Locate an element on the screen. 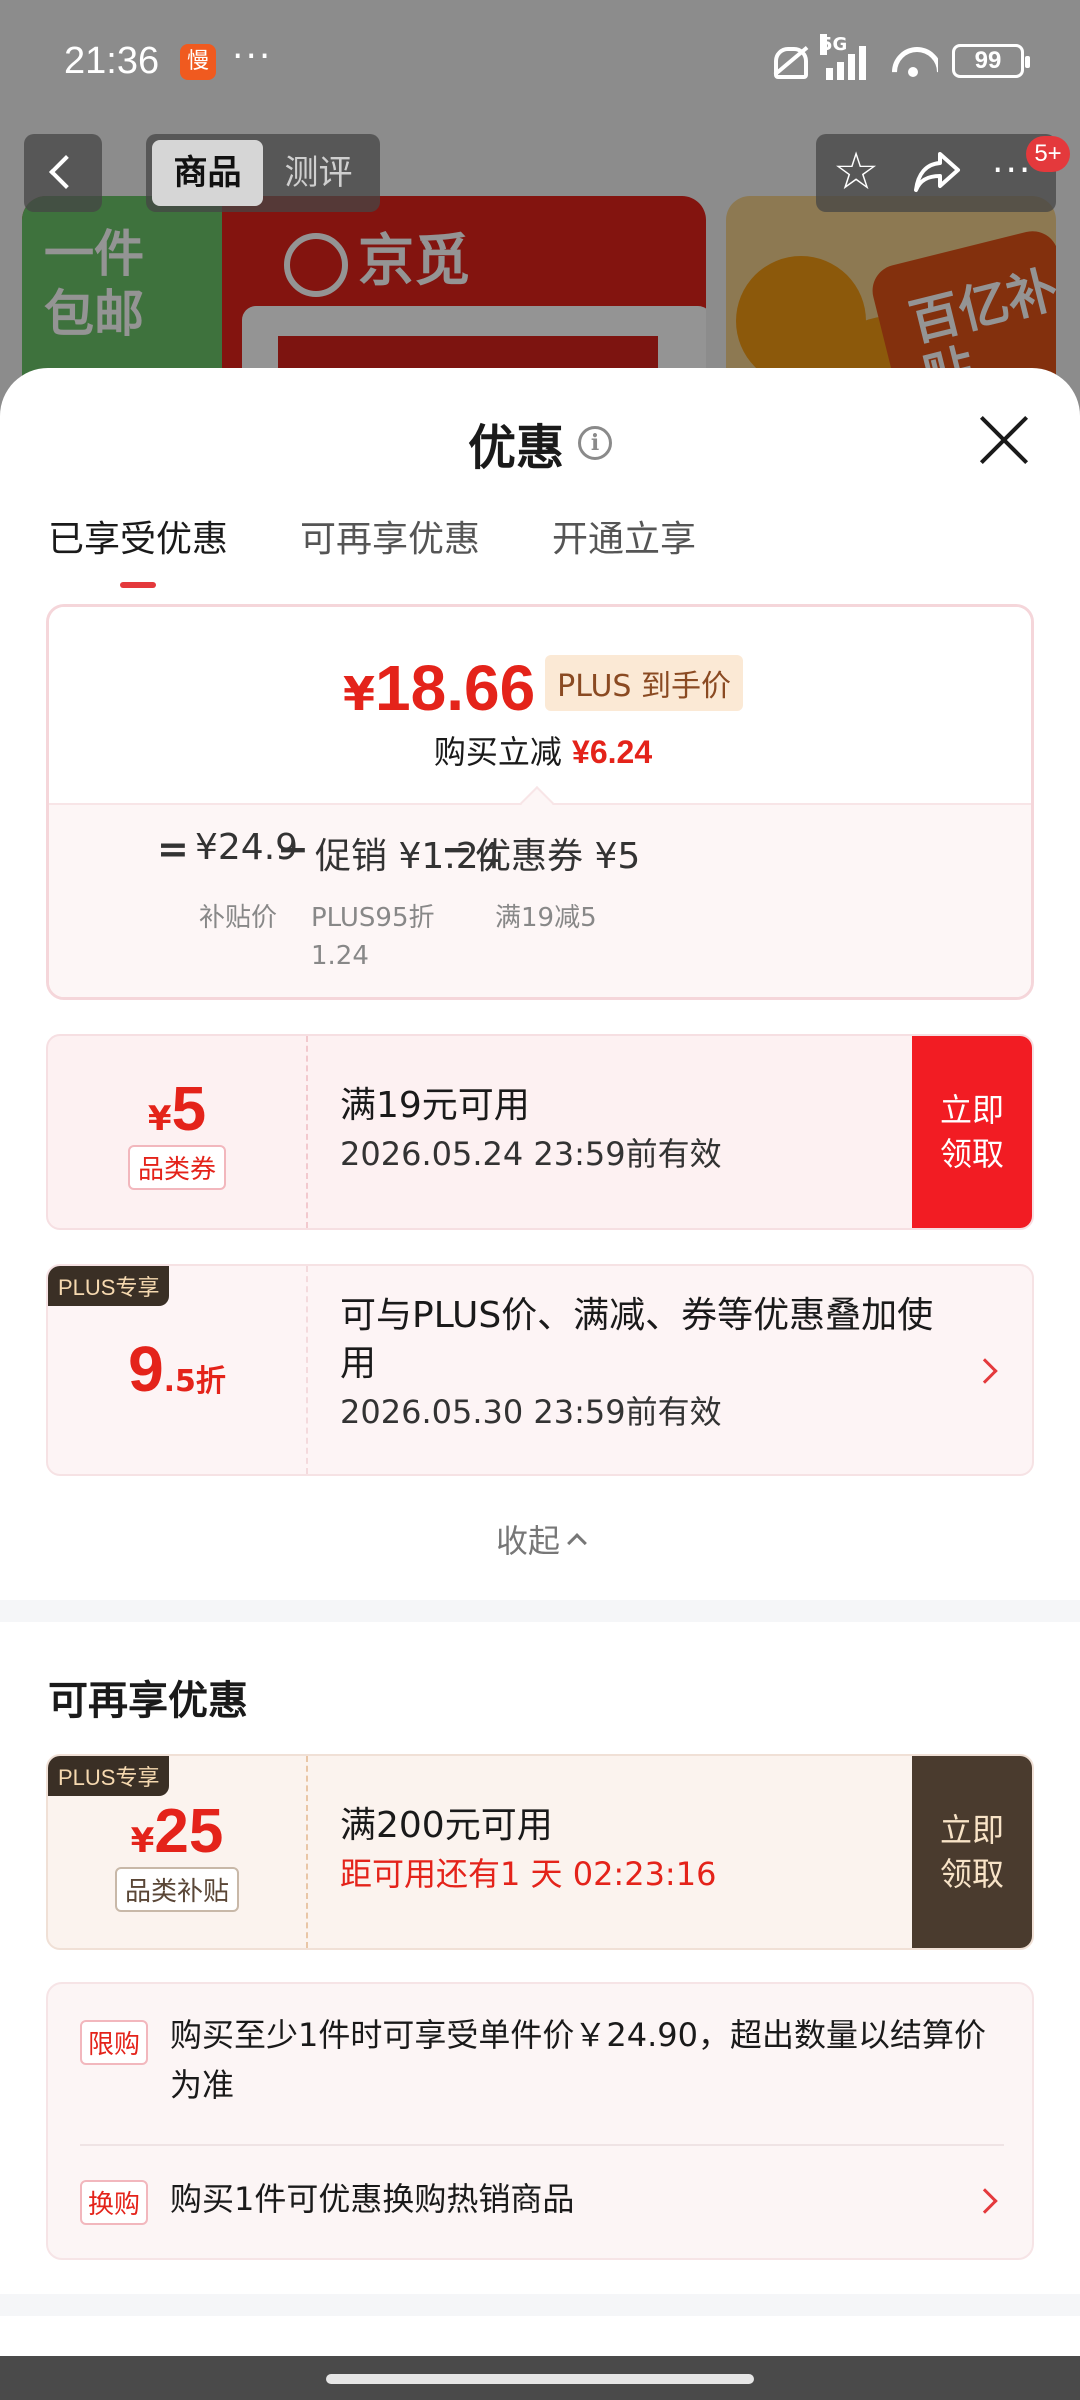 Image resolution: width=1080 pixels, height=2400 pixels. gesture-bar-area is located at coordinates (540, 2378).